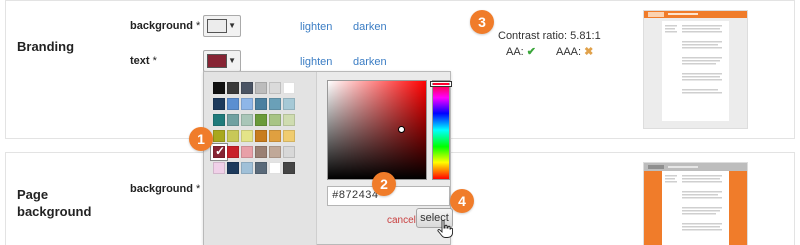 The image size is (800, 245). Describe the element at coordinates (140, 61) in the screenshot. I see `text-label-text: text` at that location.